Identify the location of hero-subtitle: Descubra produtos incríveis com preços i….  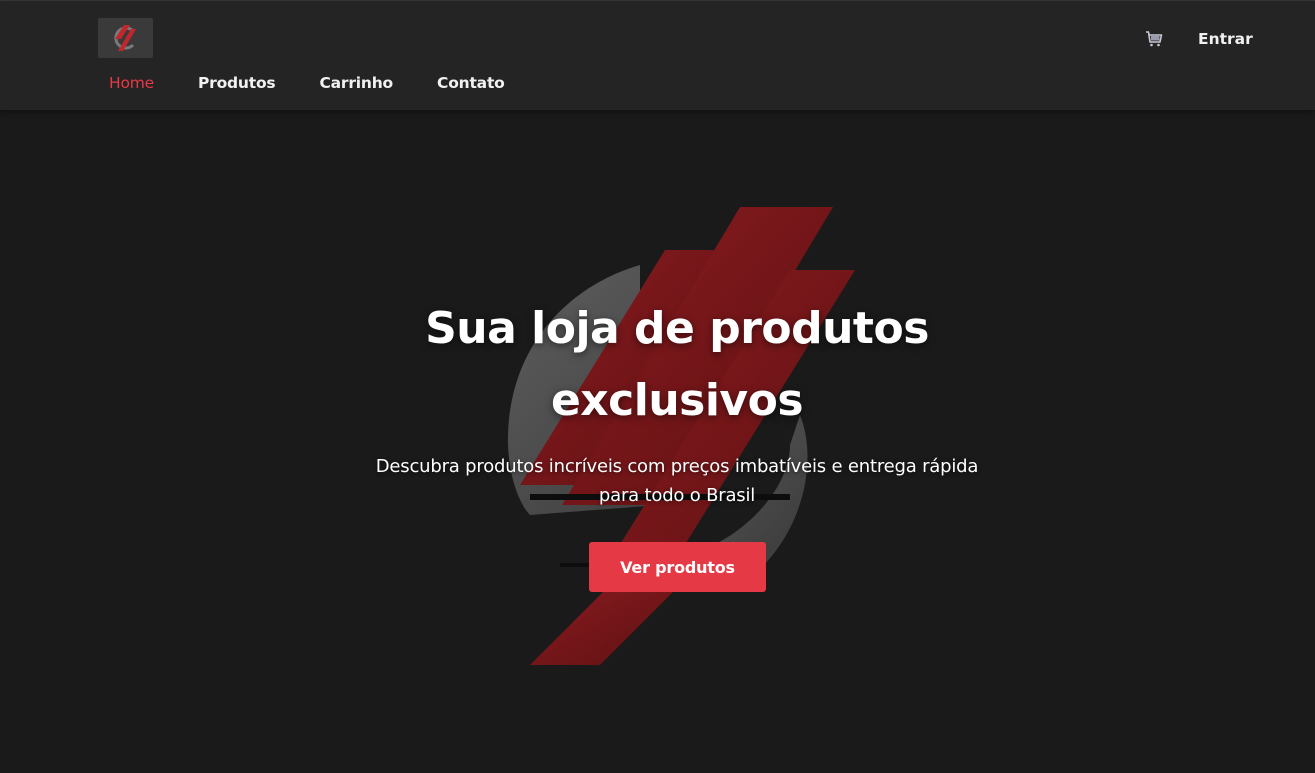
(677, 481).